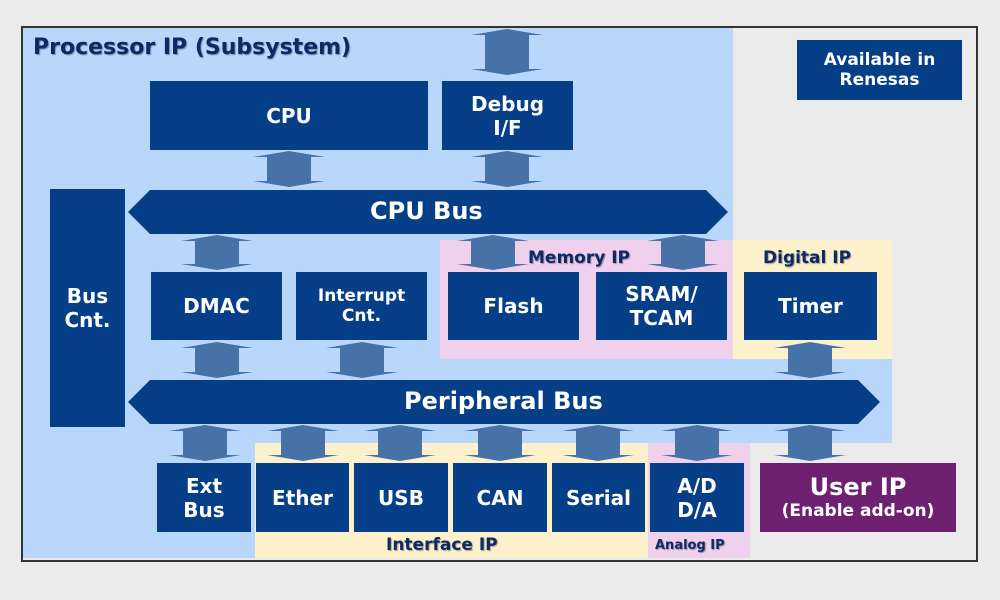 This screenshot has height=600, width=1000. I want to click on interrupt-to-peripheral-bus-arrow, so click(362, 360).